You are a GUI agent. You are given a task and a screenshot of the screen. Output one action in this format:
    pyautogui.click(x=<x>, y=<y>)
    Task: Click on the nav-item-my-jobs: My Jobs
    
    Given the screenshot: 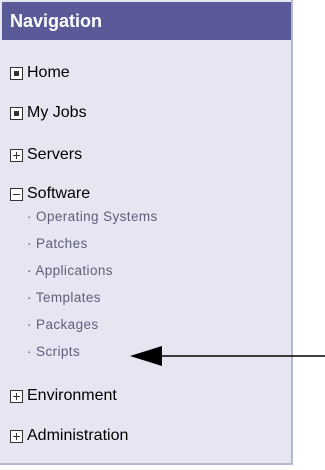 What is the action you would take?
    pyautogui.click(x=48, y=113)
    